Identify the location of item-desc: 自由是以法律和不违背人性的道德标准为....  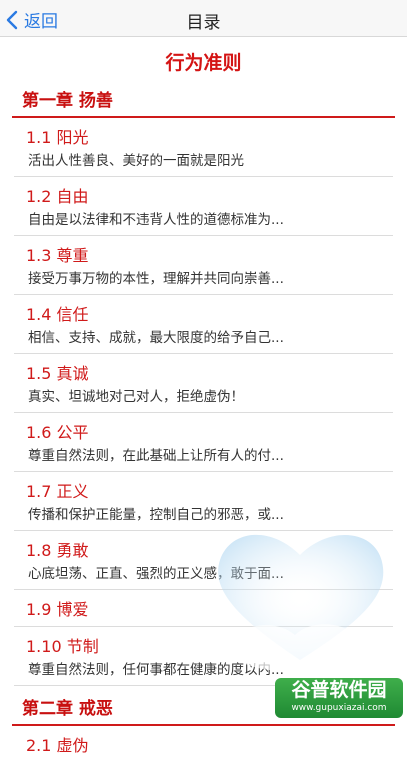
(156, 220).